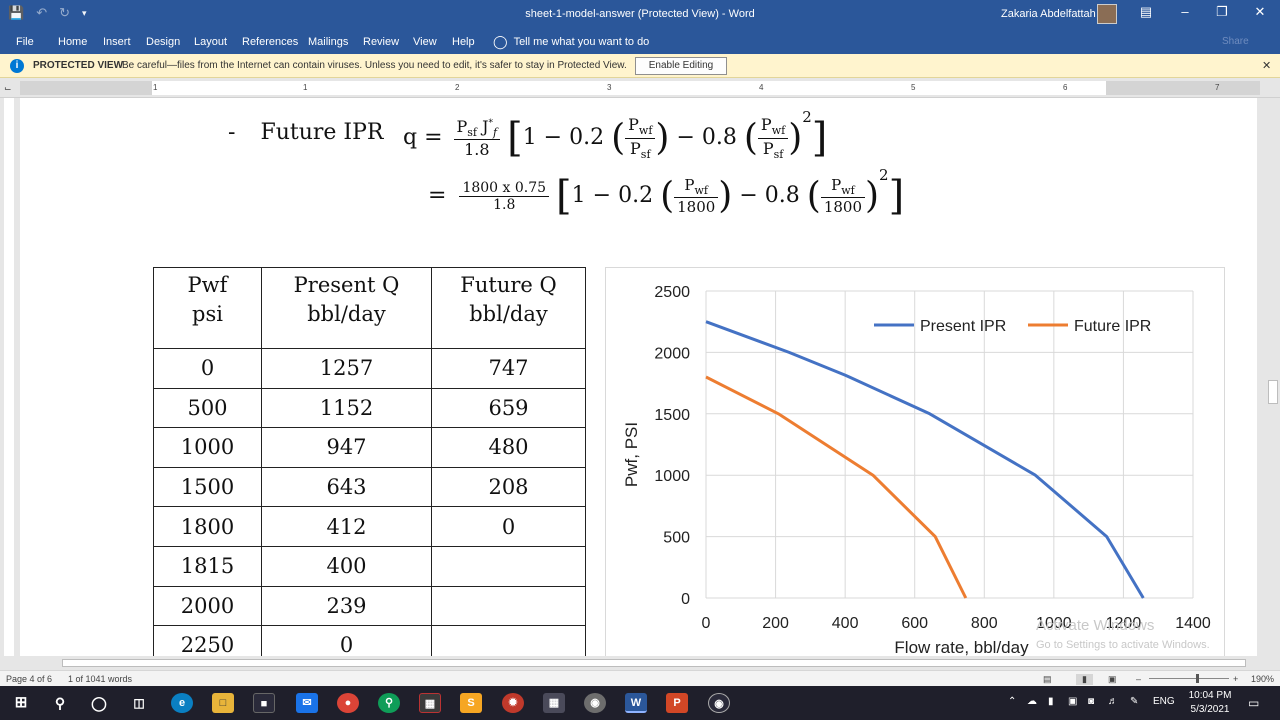  What do you see at coordinates (369, 640) in the screenshot?
I see `table-row: 2250 0` at bounding box center [369, 640].